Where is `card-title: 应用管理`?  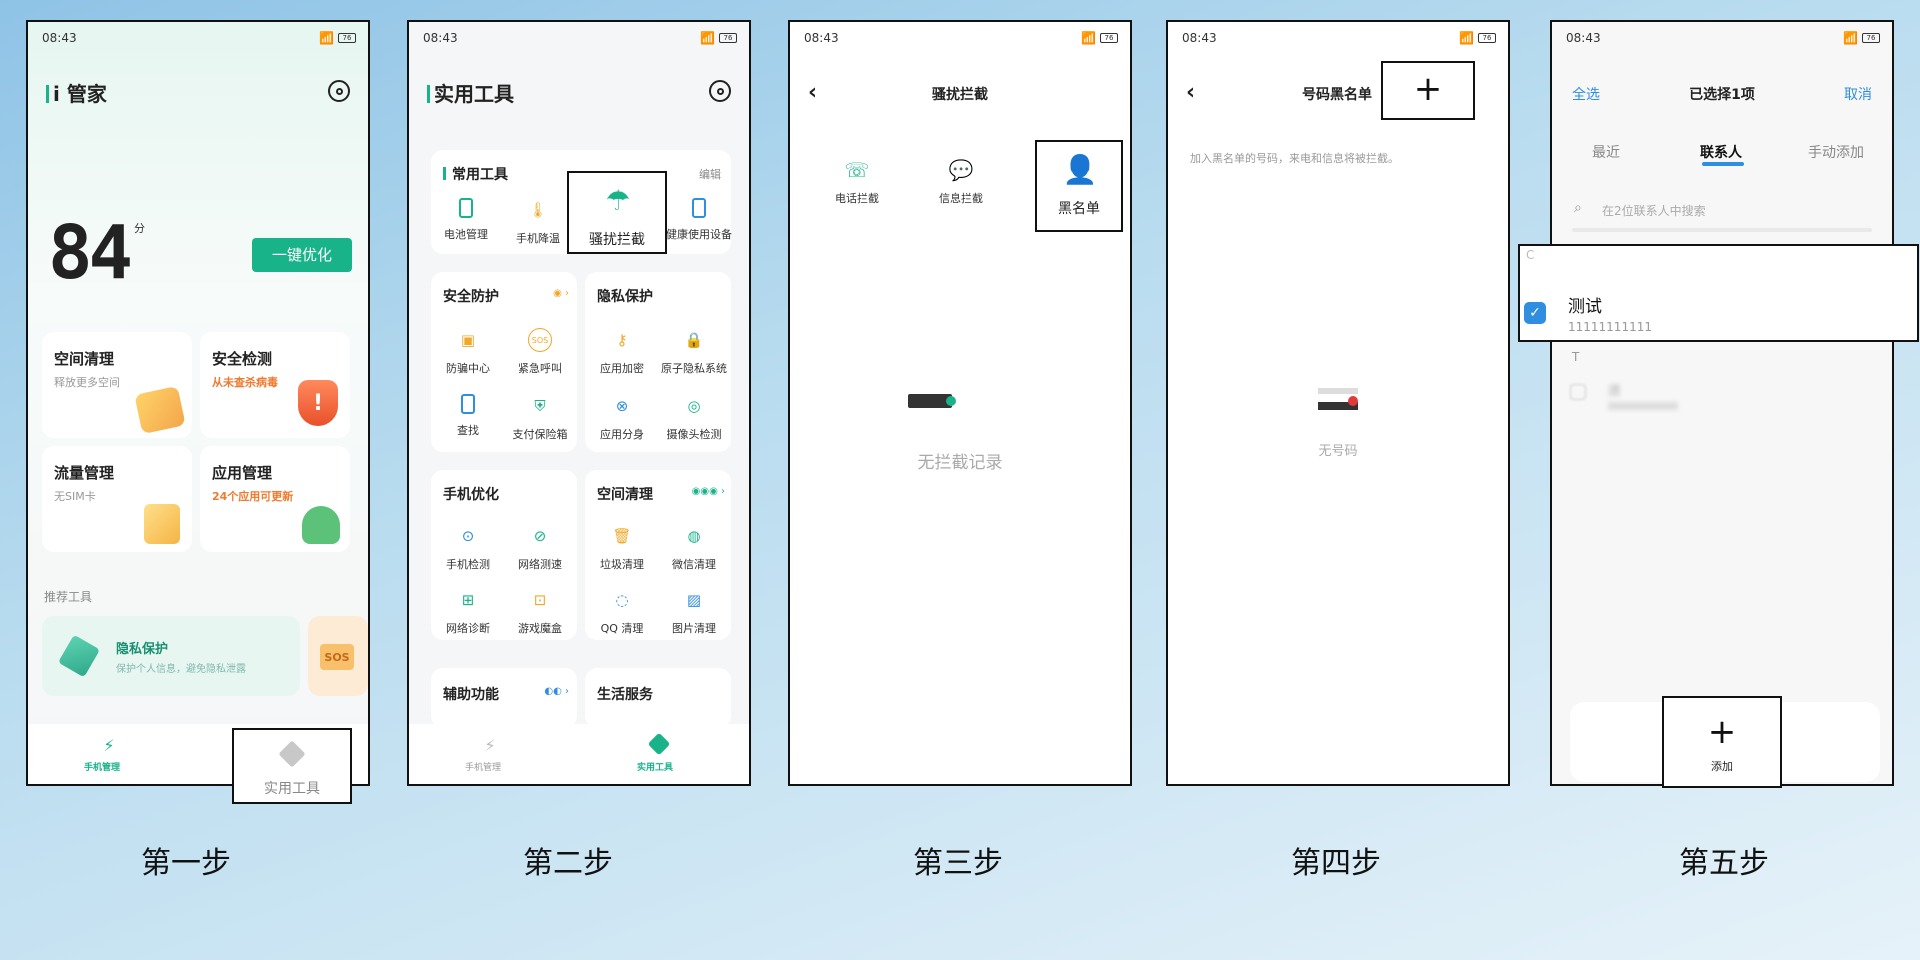 card-title: 应用管理 is located at coordinates (242, 473).